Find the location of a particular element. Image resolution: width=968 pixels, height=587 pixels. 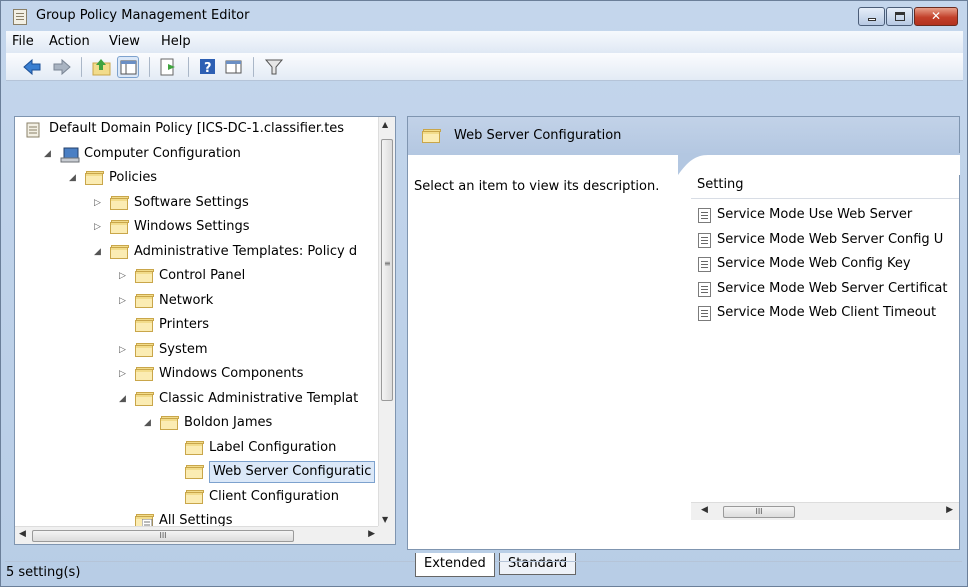

menu-action: Action is located at coordinates (69, 41).